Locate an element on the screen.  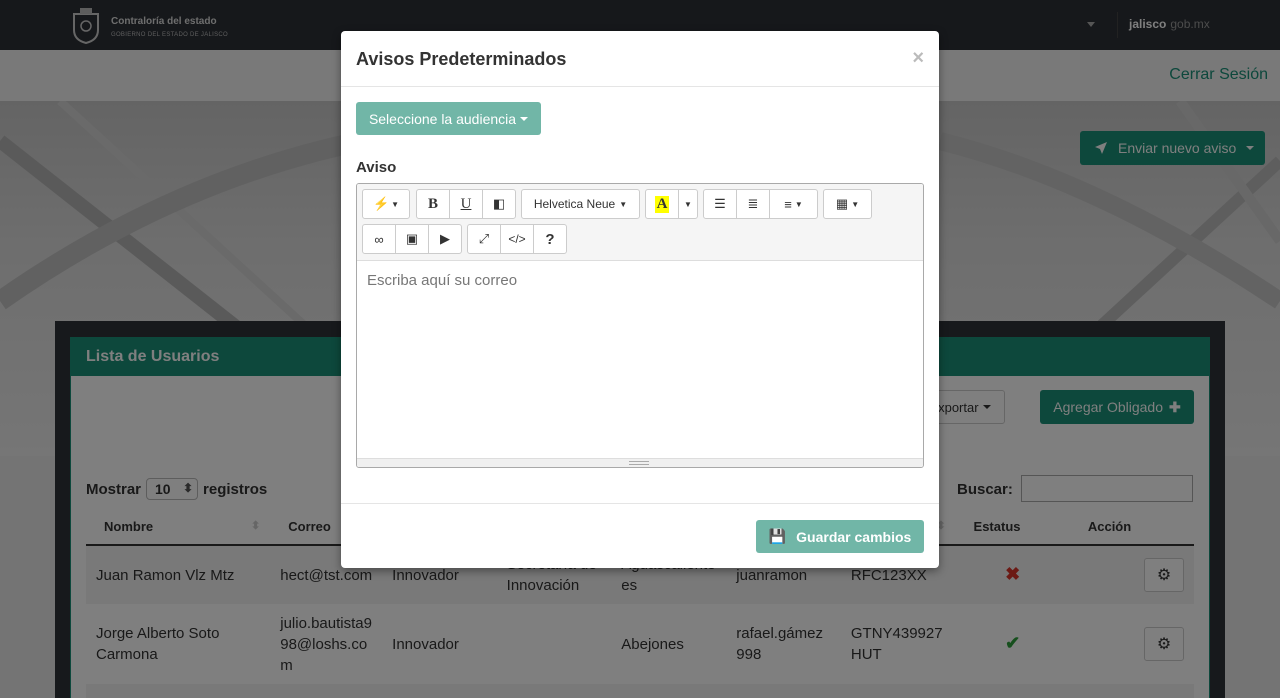
editor-placeholder: Escriba aquí su correo is located at coordinates (442, 280).